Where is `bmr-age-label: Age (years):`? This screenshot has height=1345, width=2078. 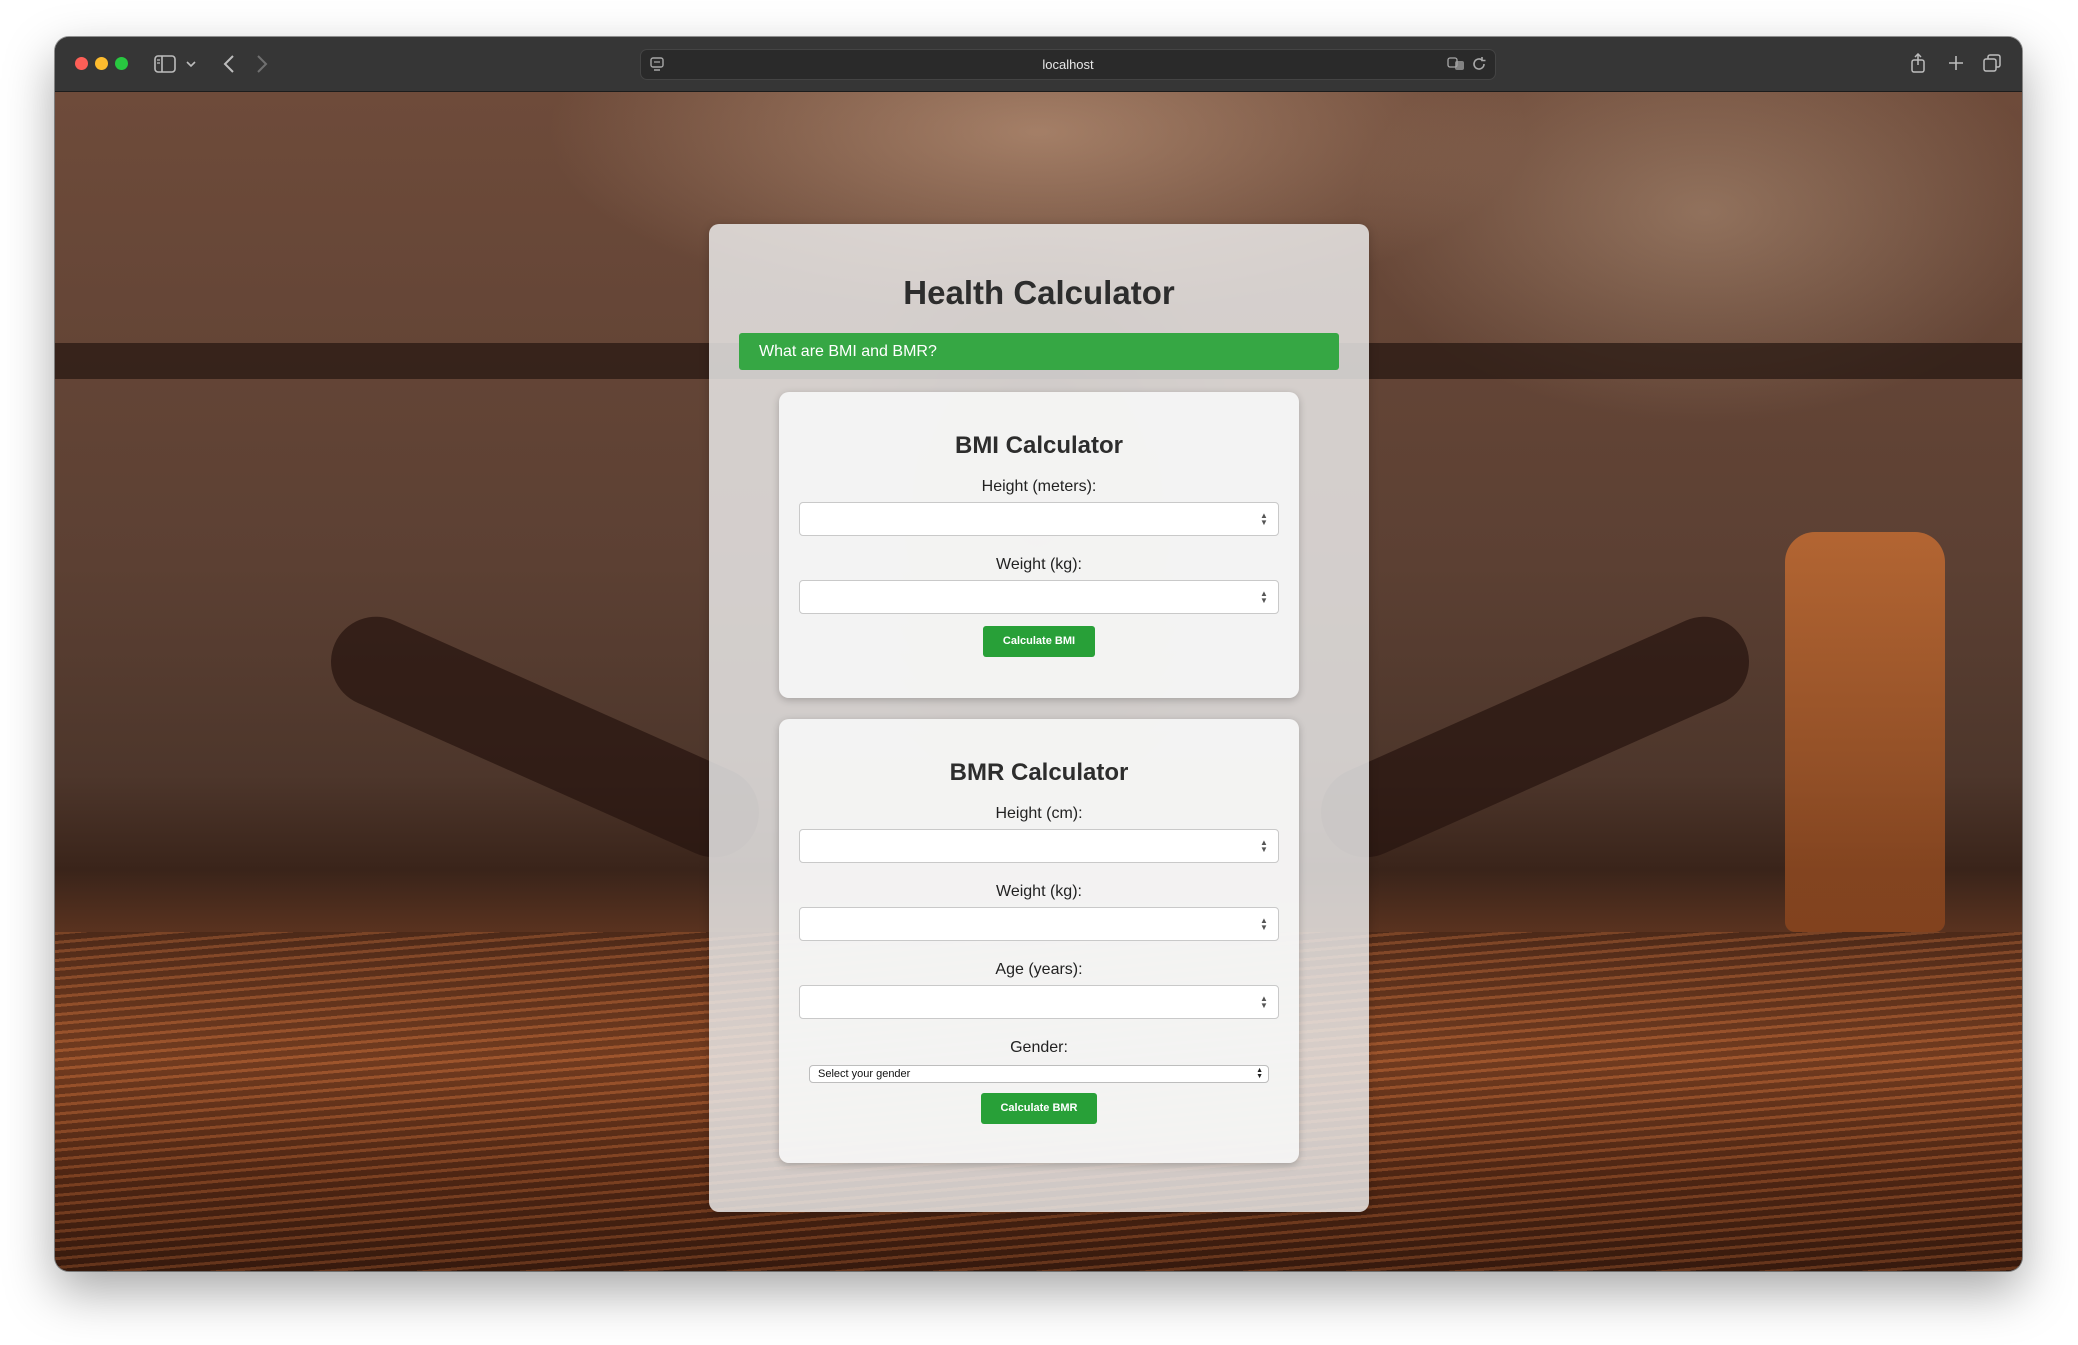 bmr-age-label: Age (years): is located at coordinates (1039, 969).